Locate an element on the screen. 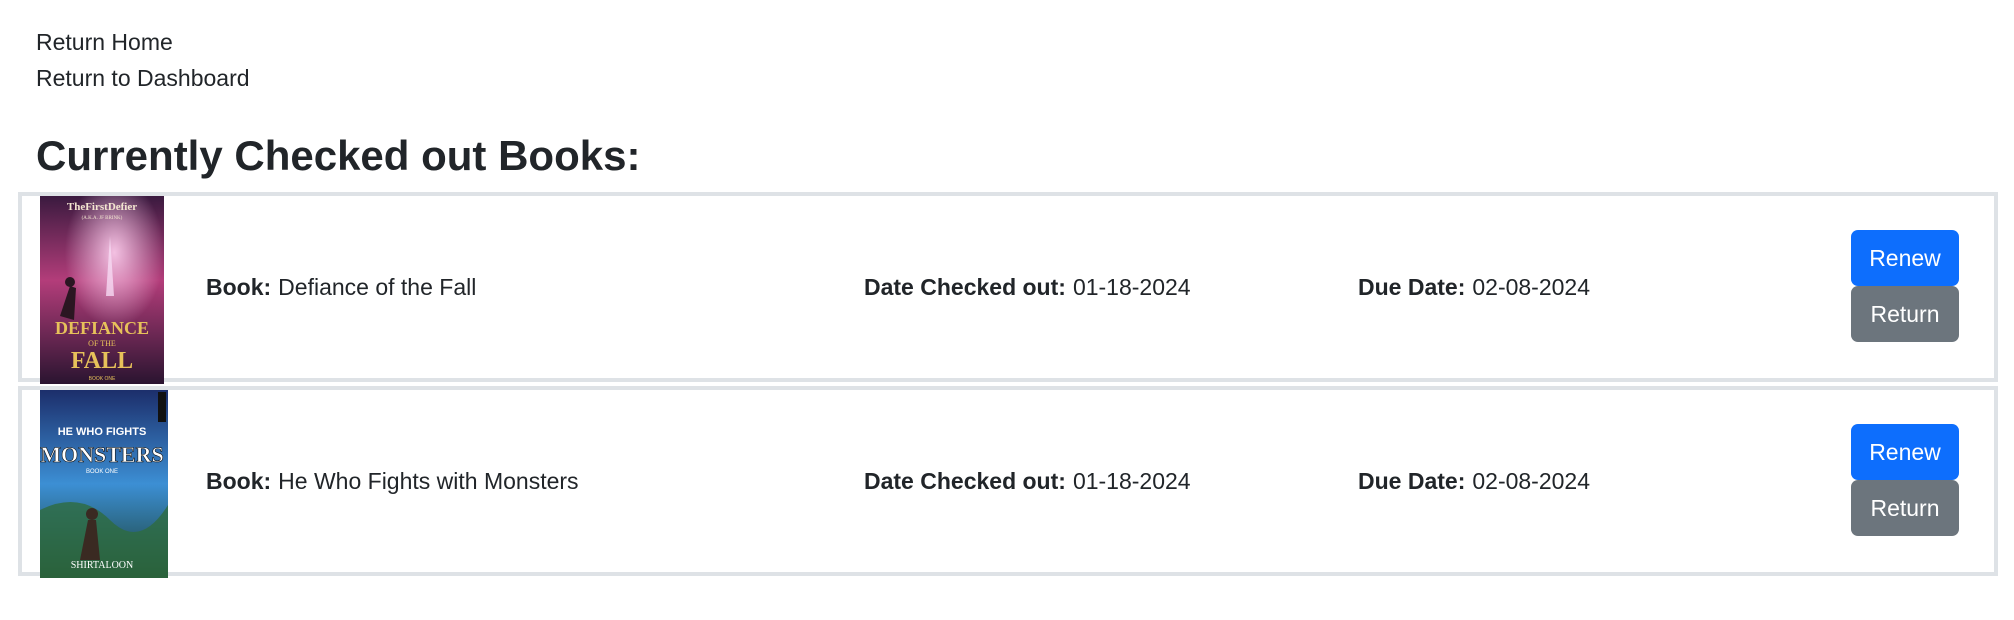 Image resolution: width=2014 pixels, height=620 pixels. svg-text: MONSTERS is located at coordinates (101, 454).